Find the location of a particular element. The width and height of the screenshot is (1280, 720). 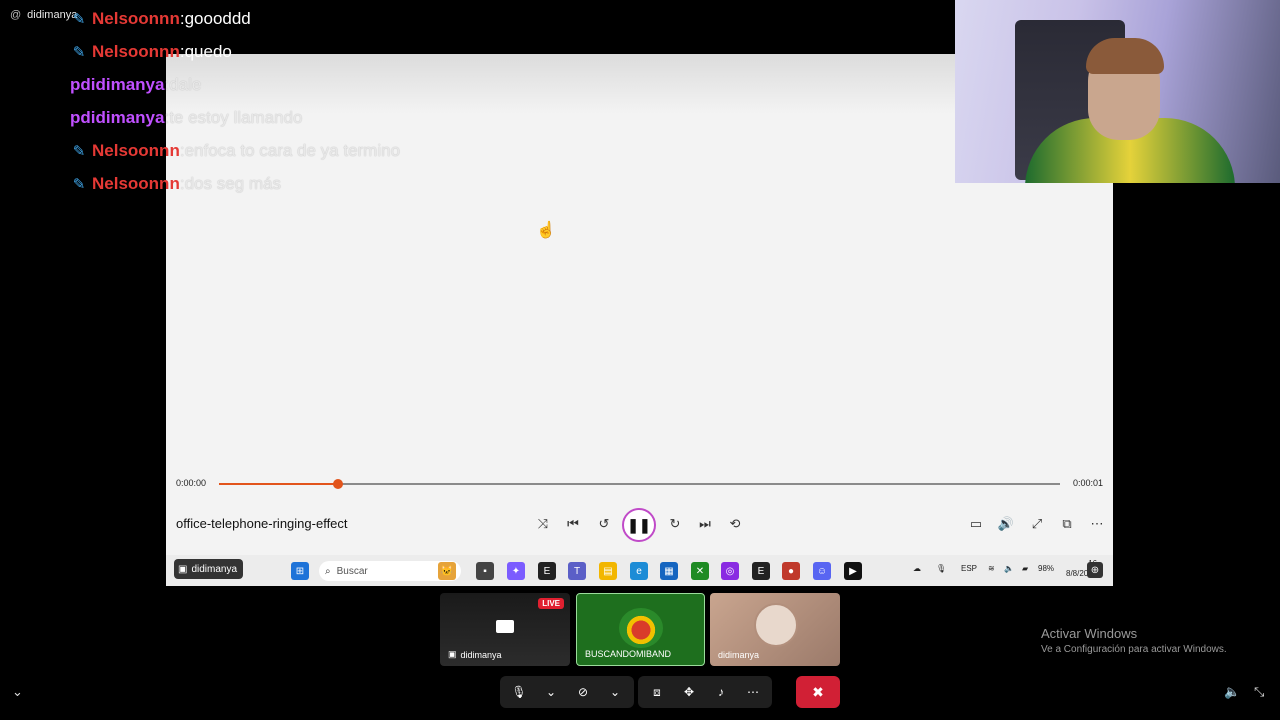

wifi-icon: ≋ is located at coordinates (991, 568).